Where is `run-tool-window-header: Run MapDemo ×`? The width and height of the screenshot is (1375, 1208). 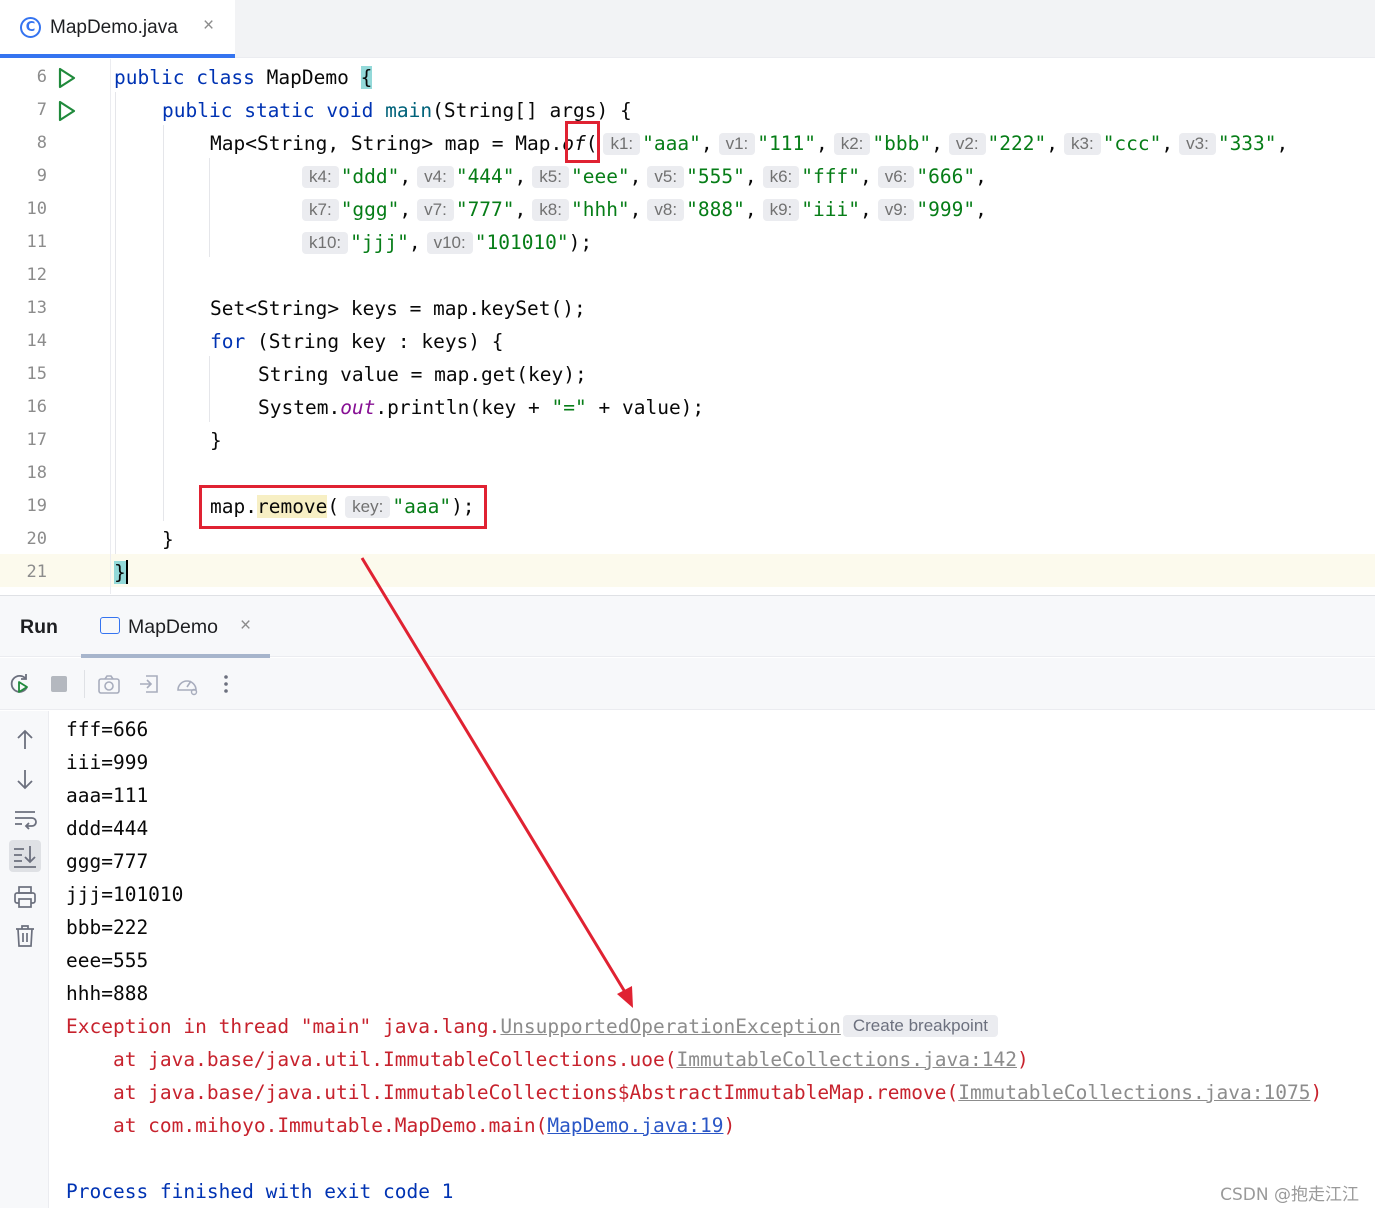
run-tool-window-header: Run MapDemo × is located at coordinates (687, 626).